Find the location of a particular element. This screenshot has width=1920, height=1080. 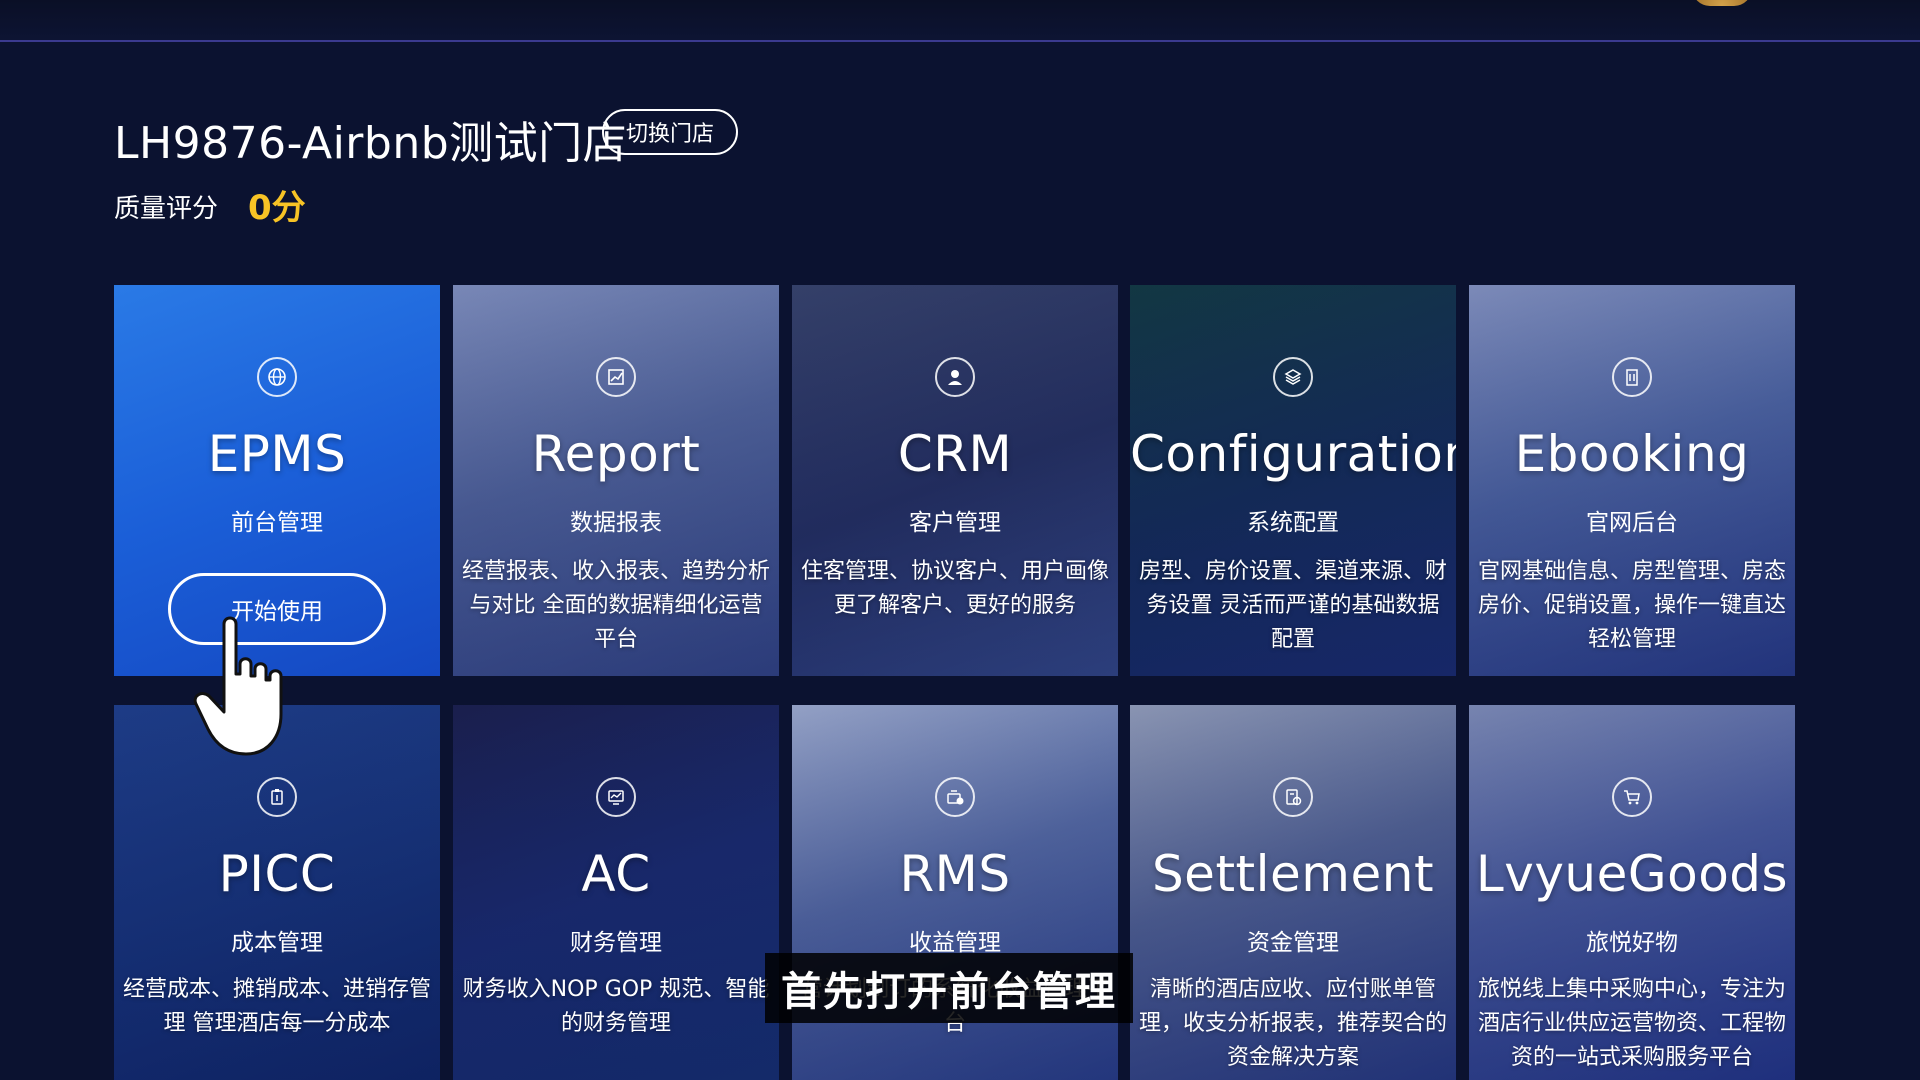

module-name: Report is located at coordinates (616, 454).